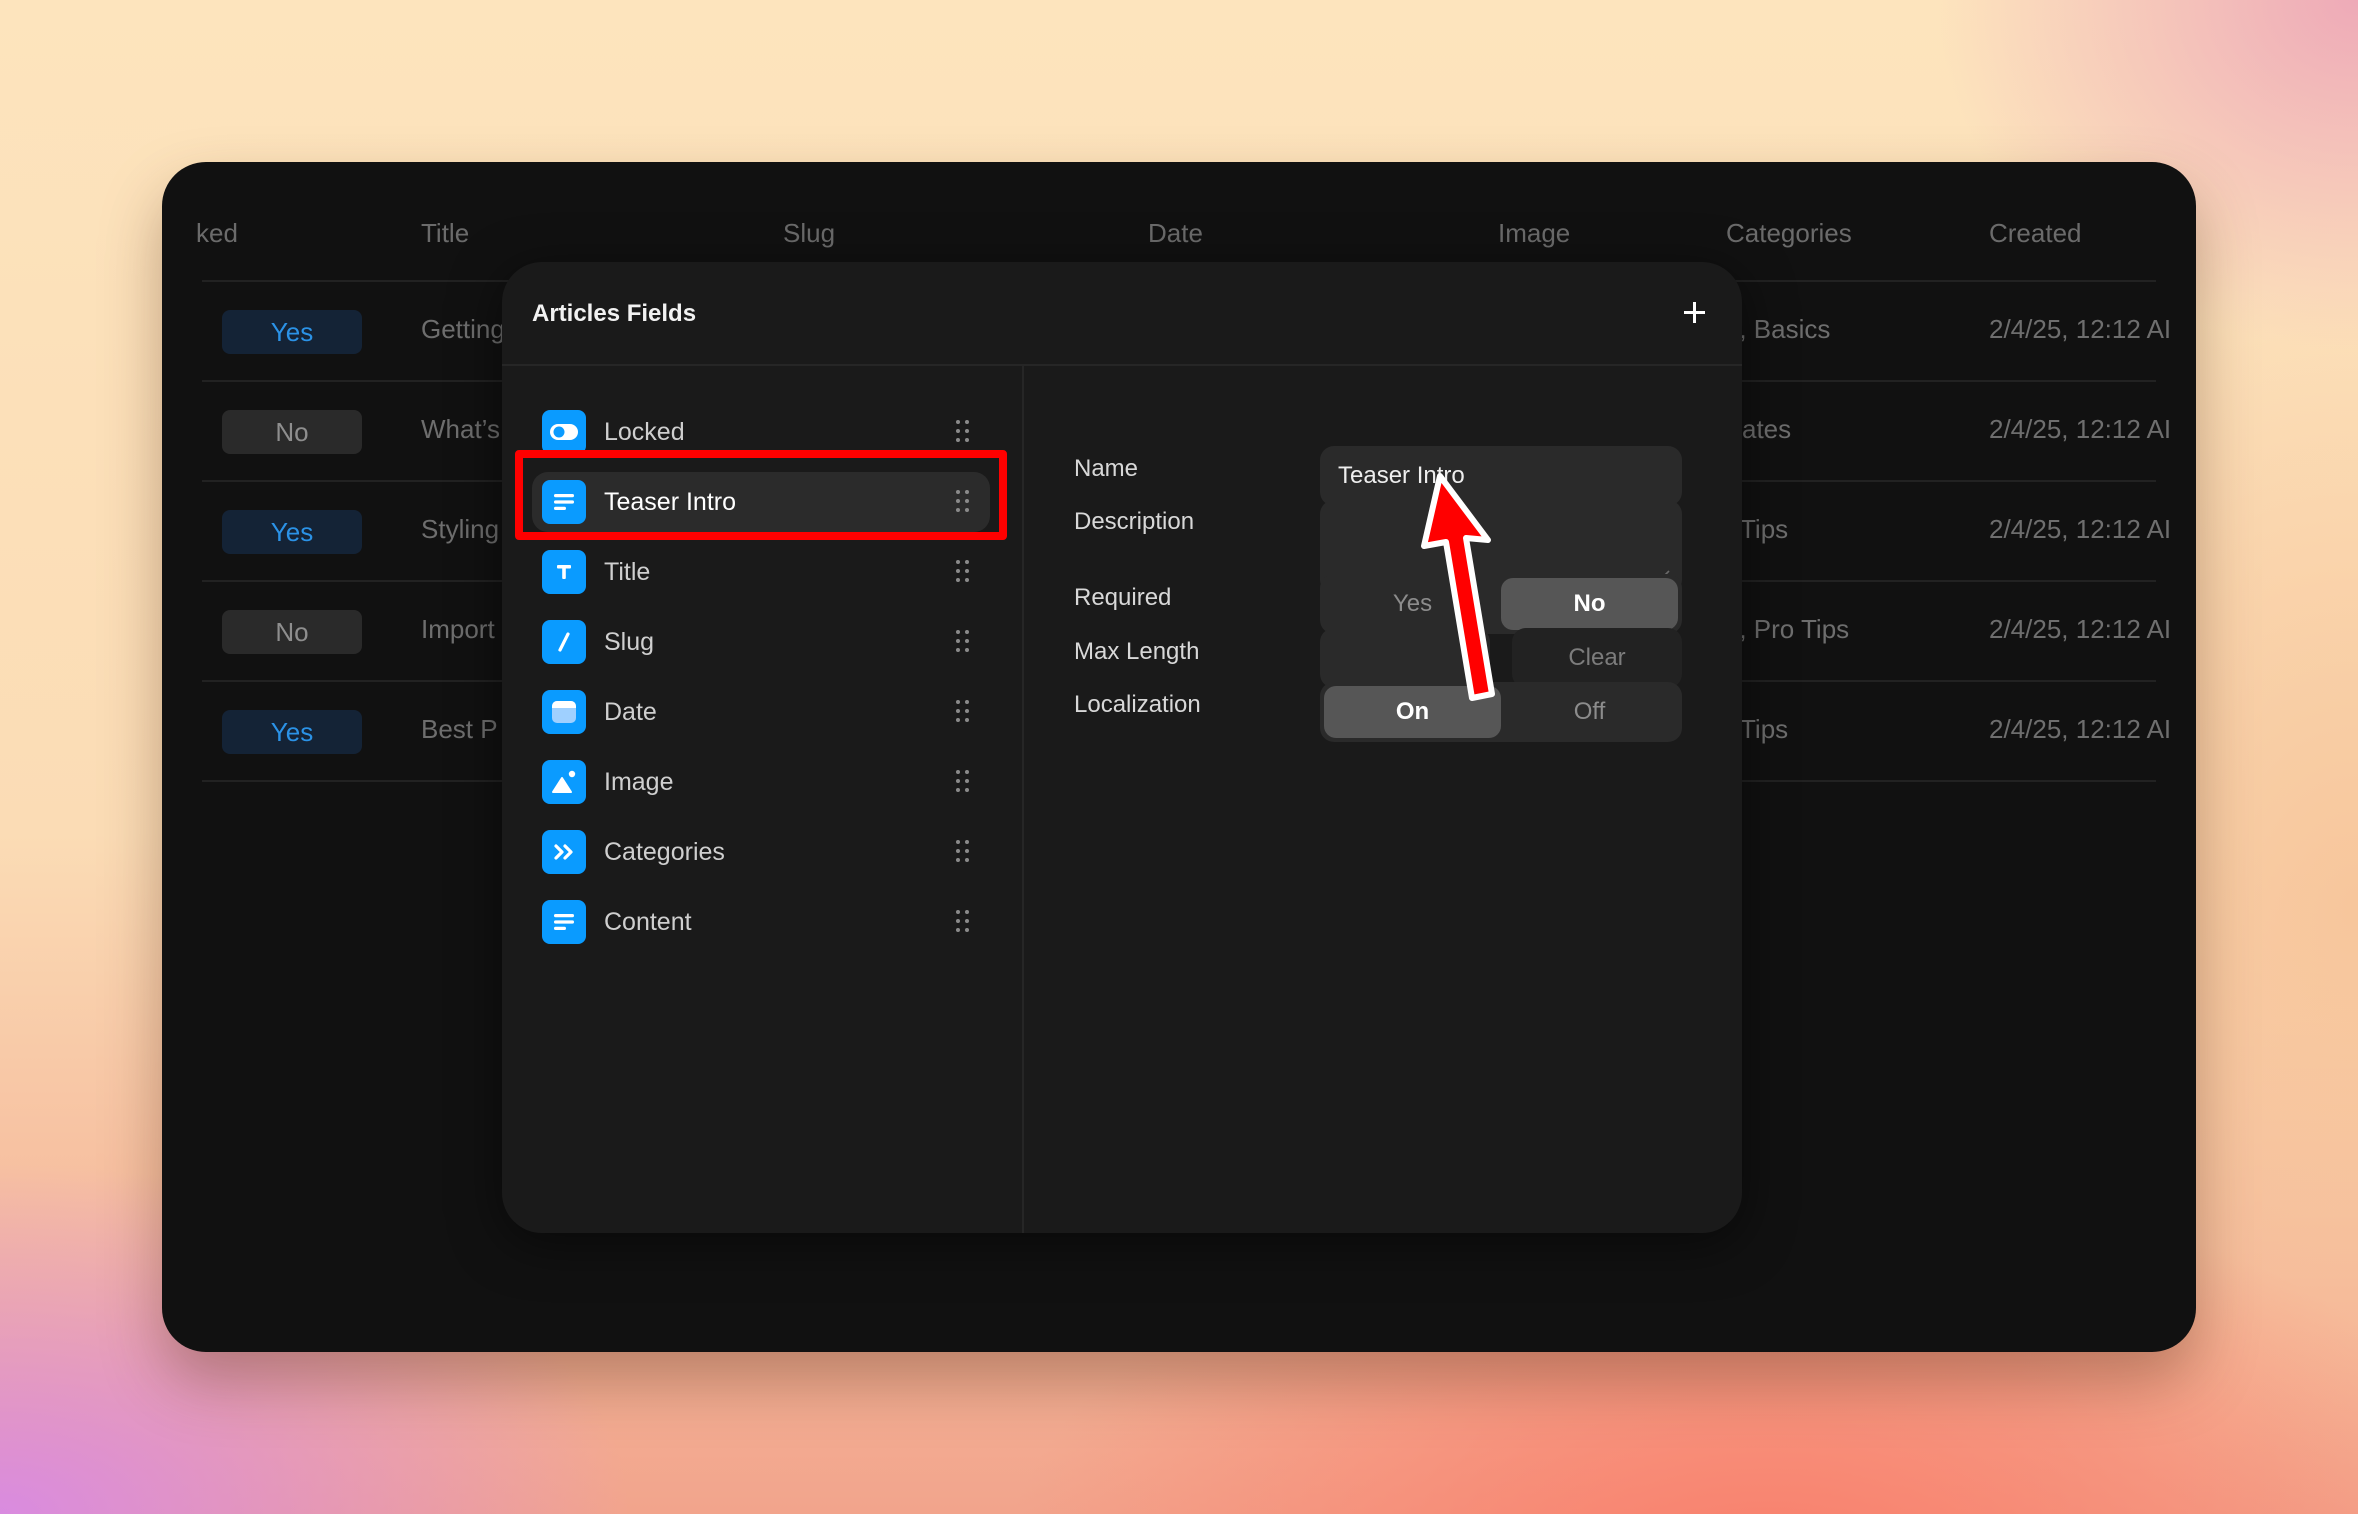 The height and width of the screenshot is (1514, 2358). Describe the element at coordinates (564, 642) in the screenshot. I see `slash-icon` at that location.